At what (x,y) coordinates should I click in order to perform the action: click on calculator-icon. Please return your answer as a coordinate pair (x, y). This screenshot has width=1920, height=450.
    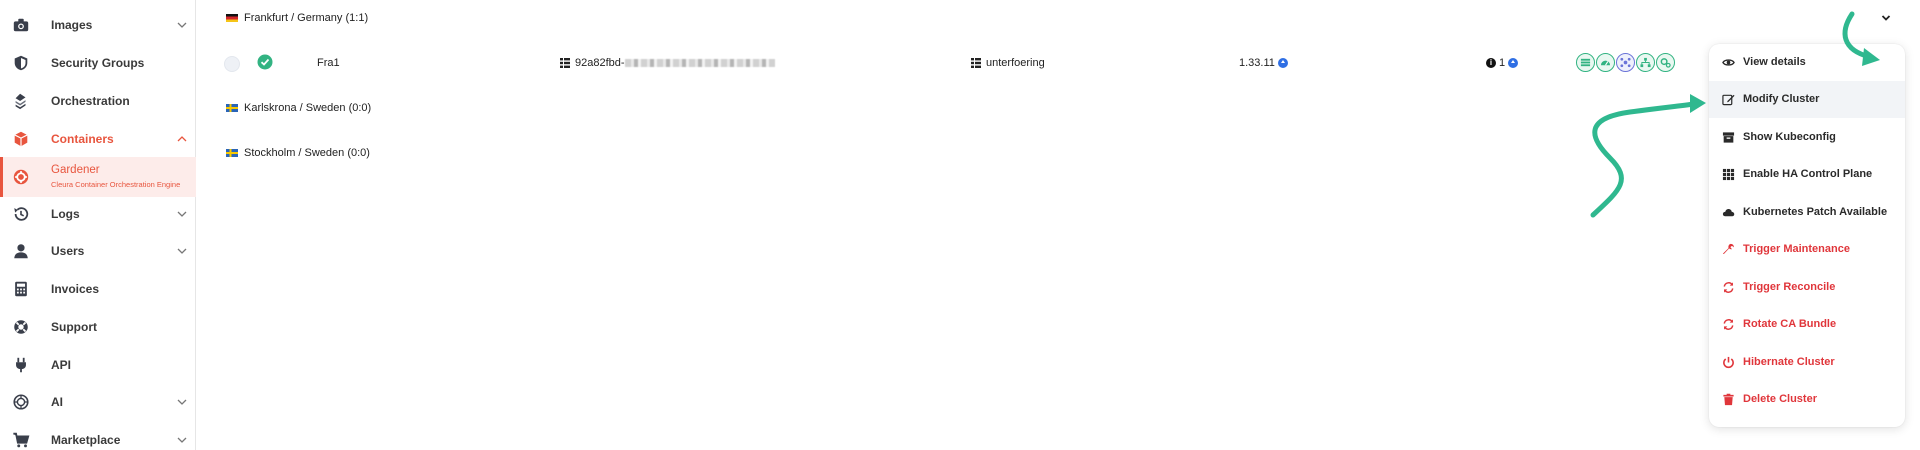
    Looking at the image, I should click on (21, 289).